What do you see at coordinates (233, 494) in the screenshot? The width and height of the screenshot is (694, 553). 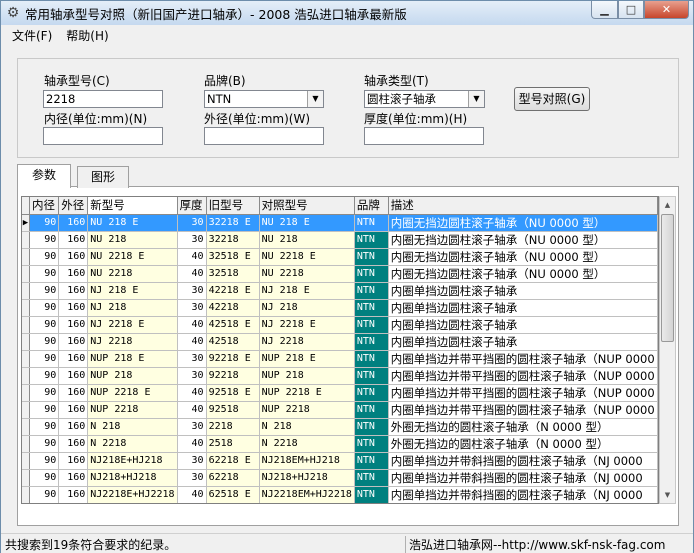 I see `cell-old-model: 62518 E` at bounding box center [233, 494].